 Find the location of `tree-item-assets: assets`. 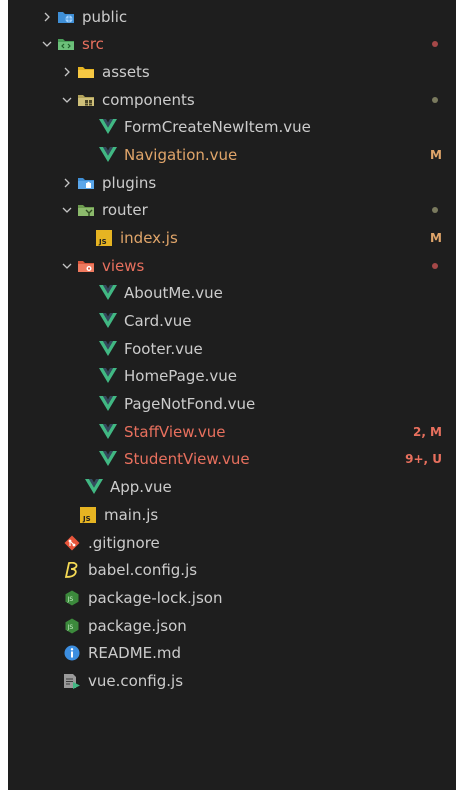

tree-item-assets: assets is located at coordinates (232, 71).